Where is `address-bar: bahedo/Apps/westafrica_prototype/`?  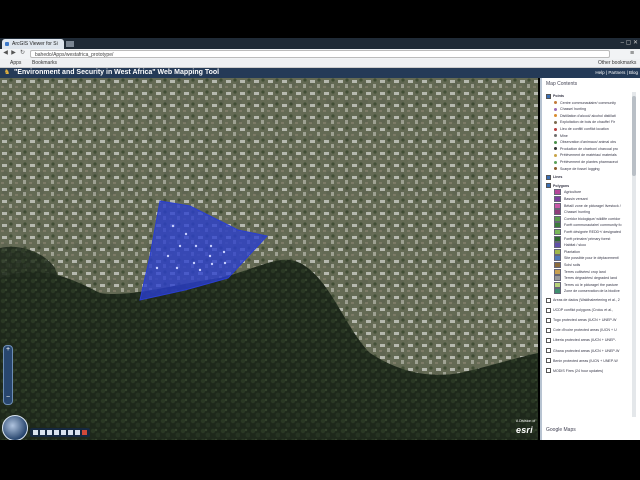 address-bar: bahedo/Apps/westafrica_prototype/ is located at coordinates (320, 54).